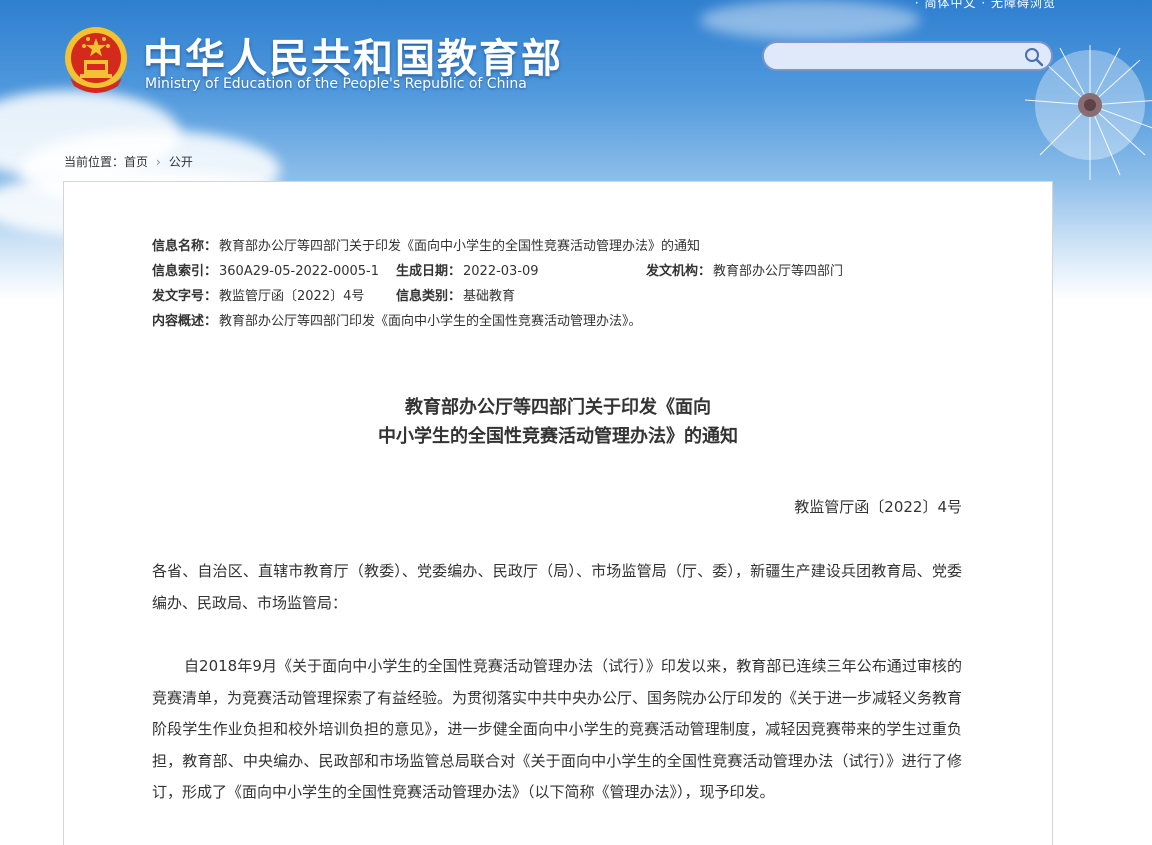  Describe the element at coordinates (985, 5) in the screenshot. I see `top-links: · 简体中文 · 无障碍浏览` at that location.